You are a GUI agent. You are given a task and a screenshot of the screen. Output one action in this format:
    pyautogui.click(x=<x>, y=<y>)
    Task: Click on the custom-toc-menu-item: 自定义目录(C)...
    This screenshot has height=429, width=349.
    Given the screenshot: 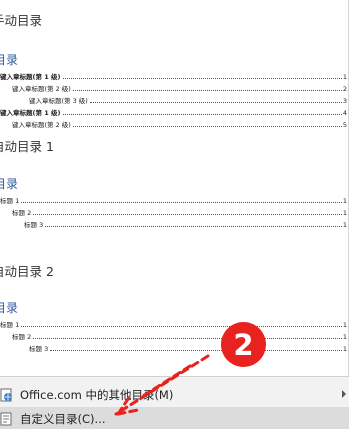 What is the action you would take?
    pyautogui.click(x=174, y=418)
    